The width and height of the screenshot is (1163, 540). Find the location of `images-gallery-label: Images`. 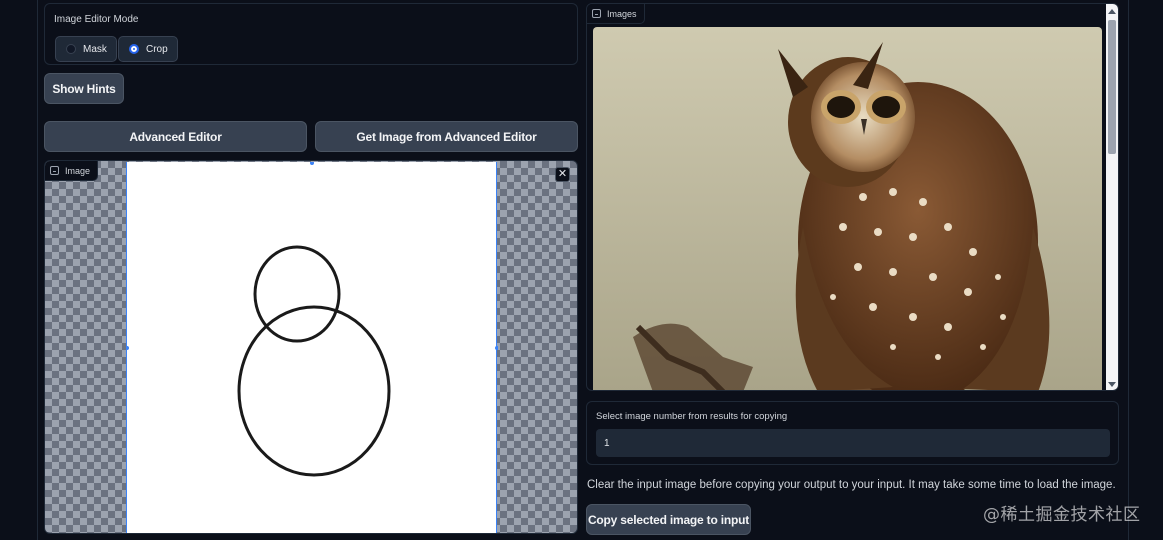

images-gallery-label: Images is located at coordinates (616, 14).